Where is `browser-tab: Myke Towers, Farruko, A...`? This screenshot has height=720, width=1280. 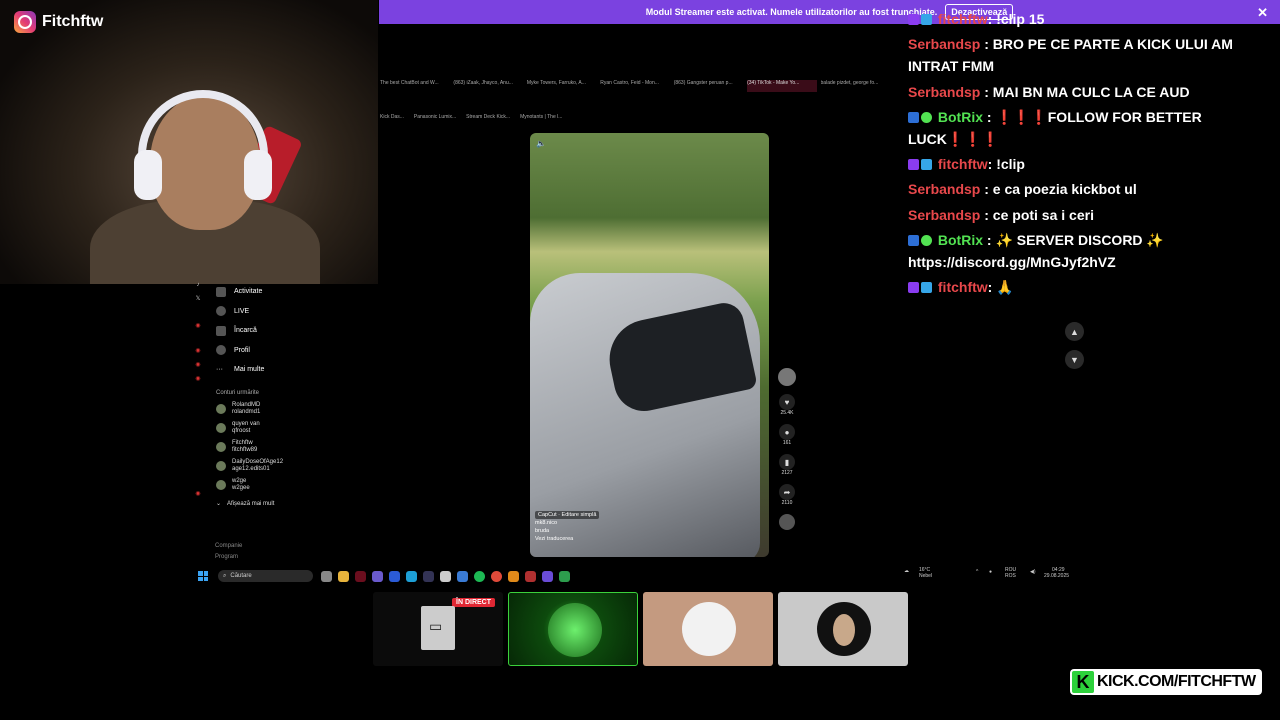
browser-tab: Myke Towers, Farruko, A... is located at coordinates (561, 86).